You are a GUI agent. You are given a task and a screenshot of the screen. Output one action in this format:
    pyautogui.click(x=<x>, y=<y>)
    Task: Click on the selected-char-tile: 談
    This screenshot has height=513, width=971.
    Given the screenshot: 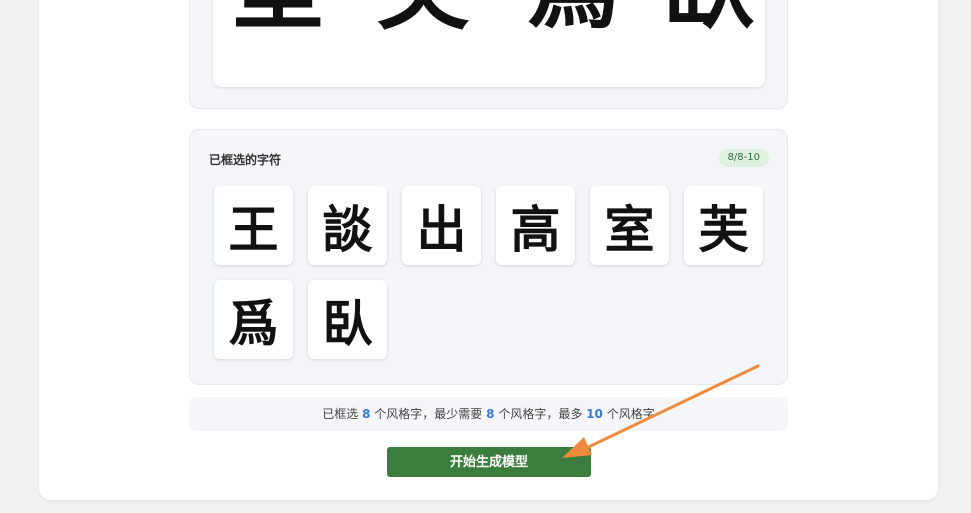 What is the action you would take?
    pyautogui.click(x=347, y=225)
    